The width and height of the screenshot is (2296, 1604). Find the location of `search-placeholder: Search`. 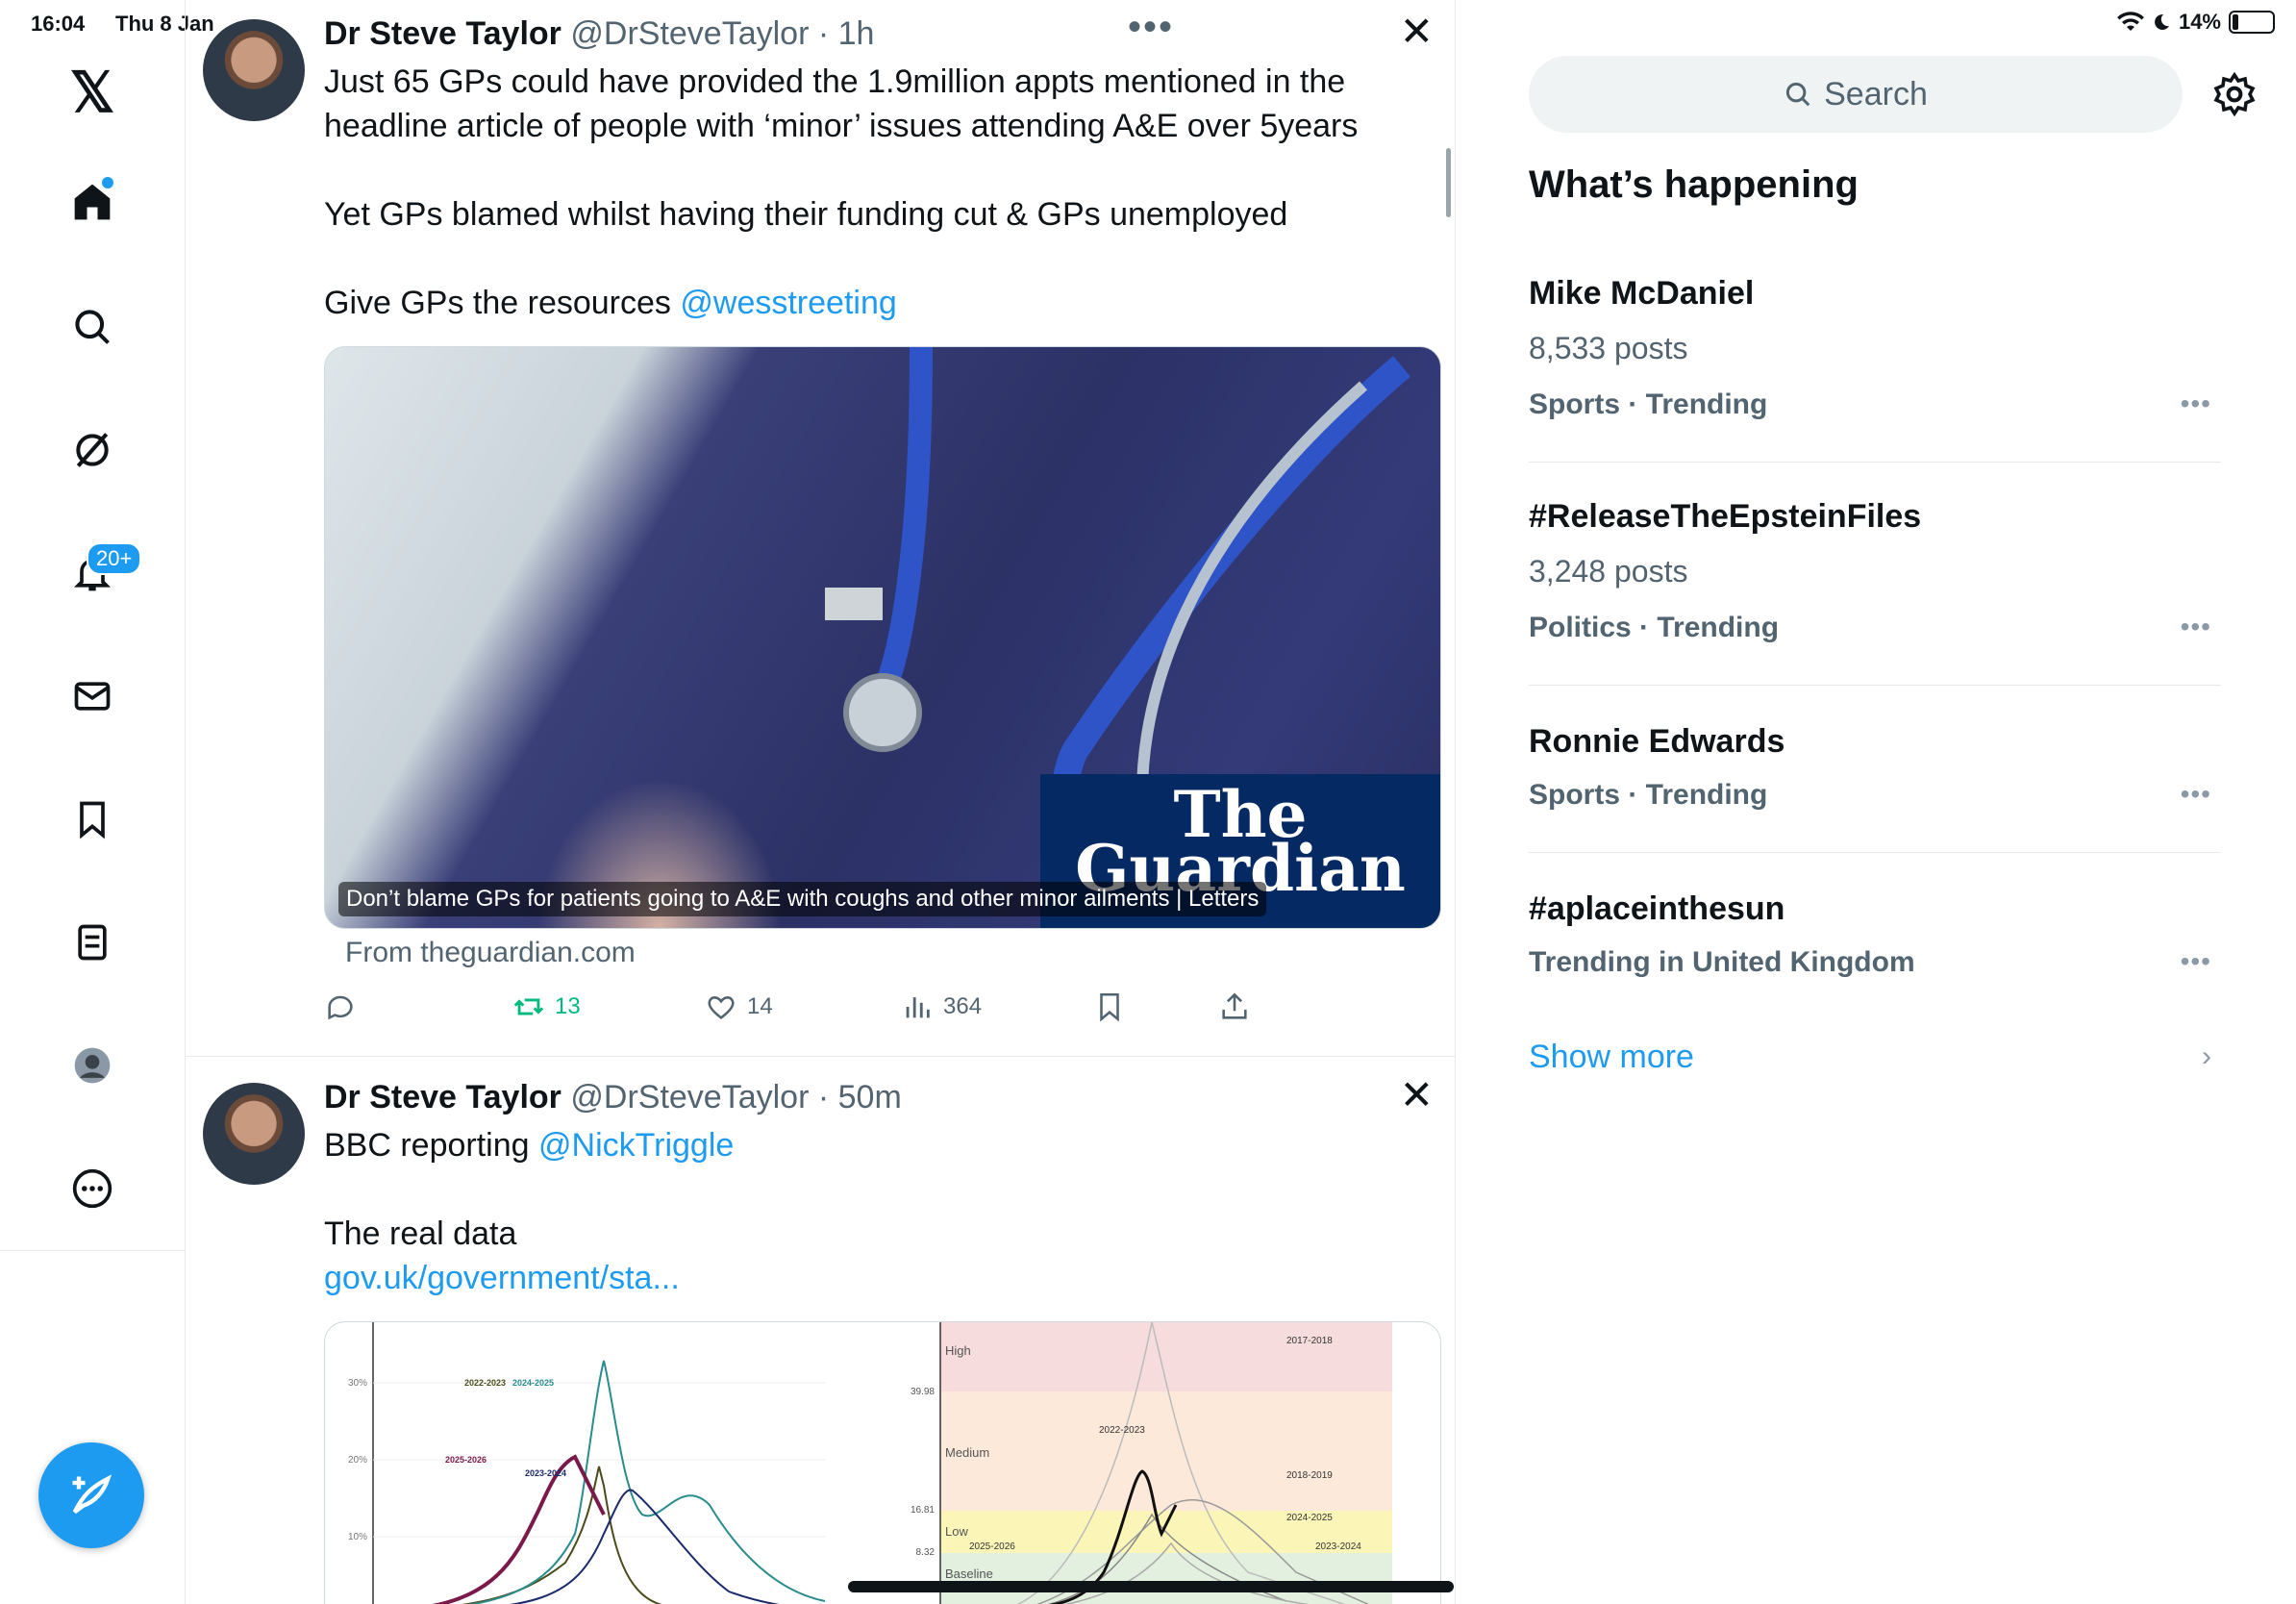

search-placeholder: Search is located at coordinates (1876, 94).